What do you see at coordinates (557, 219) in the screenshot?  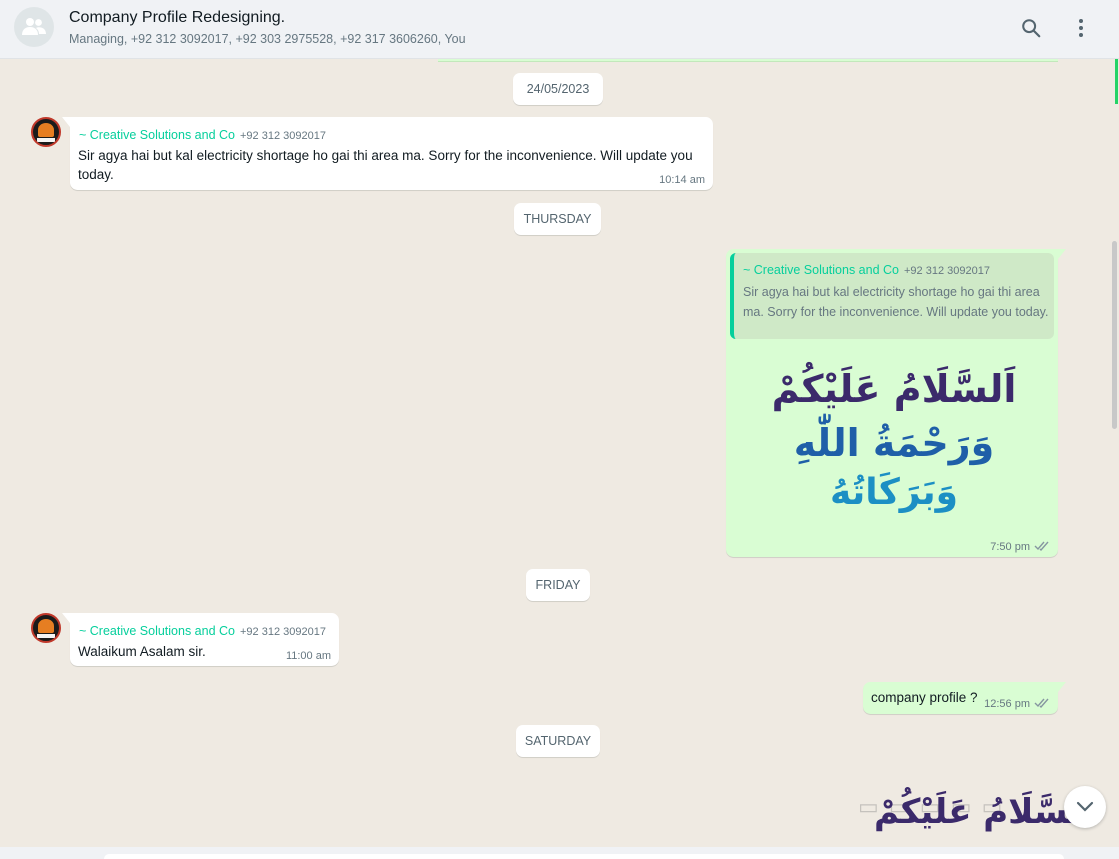 I see `date-separator: THURSDAY` at bounding box center [557, 219].